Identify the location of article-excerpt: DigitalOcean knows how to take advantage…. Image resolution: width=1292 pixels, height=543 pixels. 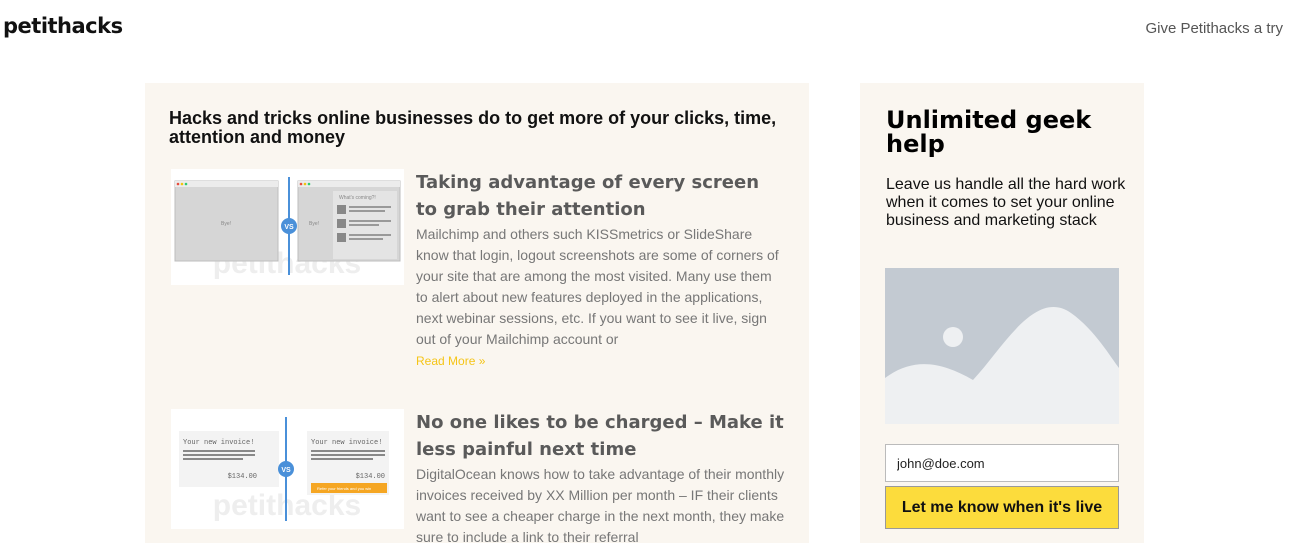
(600, 504).